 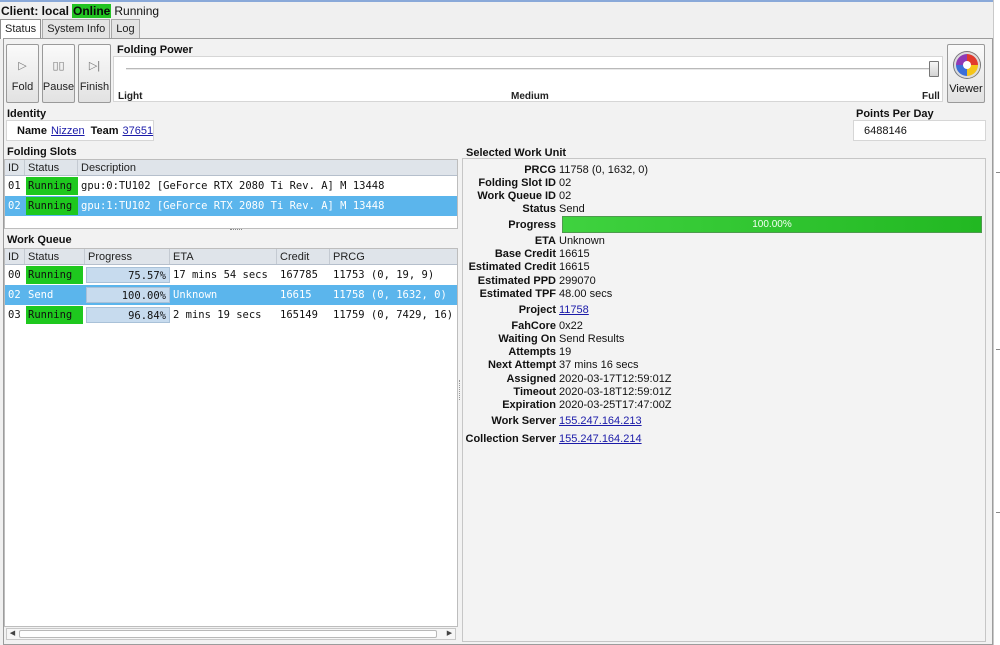 I want to click on tab-log: Log, so click(x=125, y=28).